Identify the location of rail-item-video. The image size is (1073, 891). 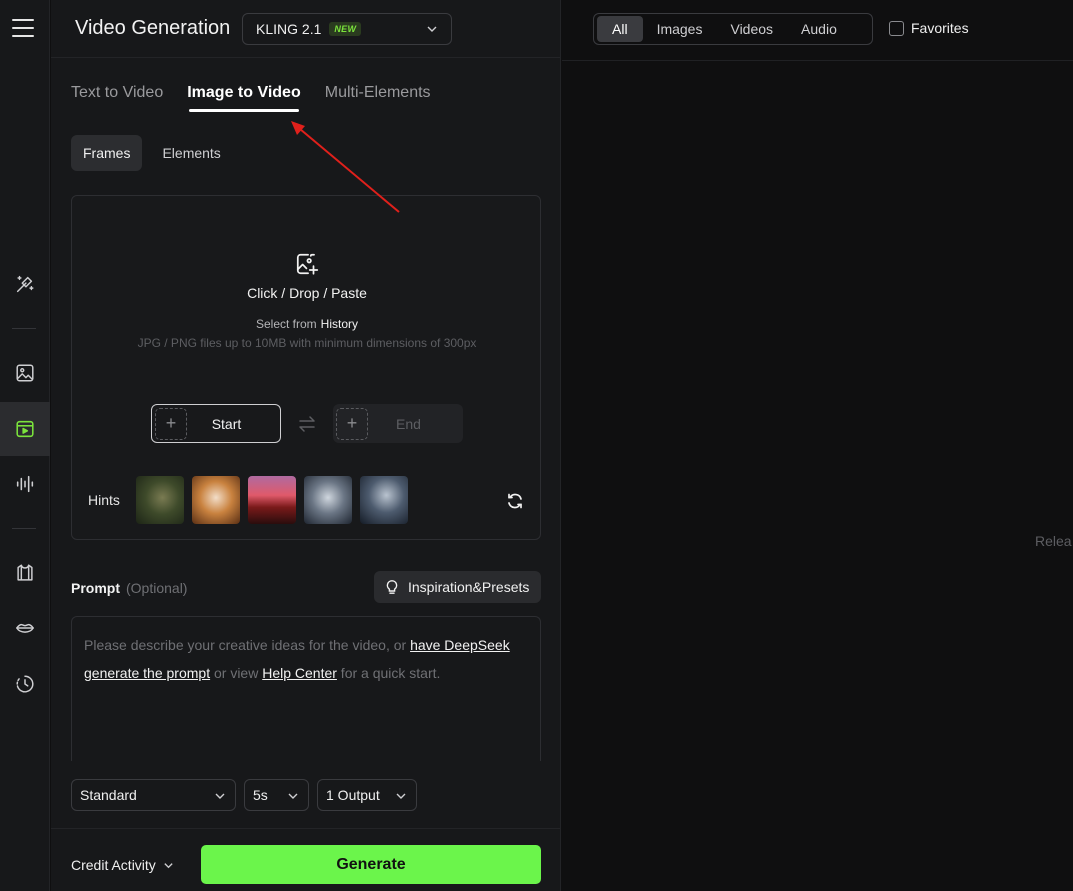
(25, 429).